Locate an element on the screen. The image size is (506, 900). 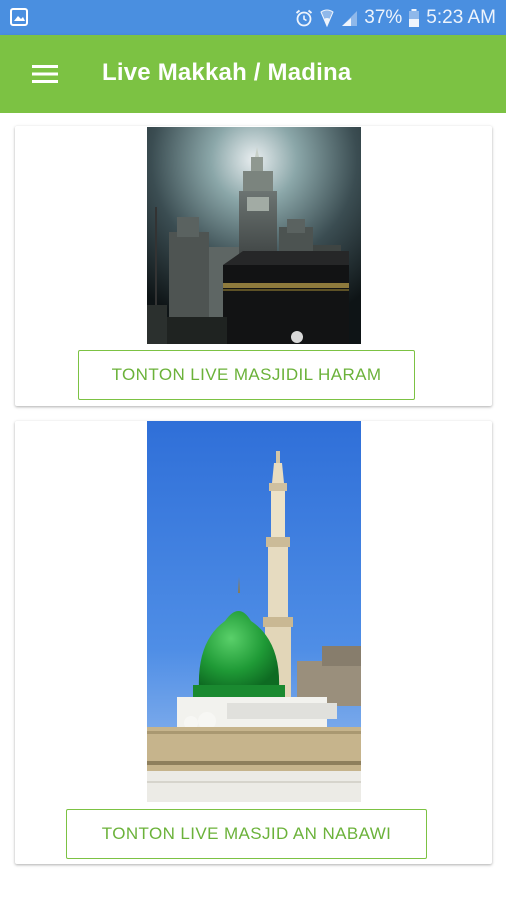
status-bar: 37% 5:23 AM is located at coordinates (253, 17).